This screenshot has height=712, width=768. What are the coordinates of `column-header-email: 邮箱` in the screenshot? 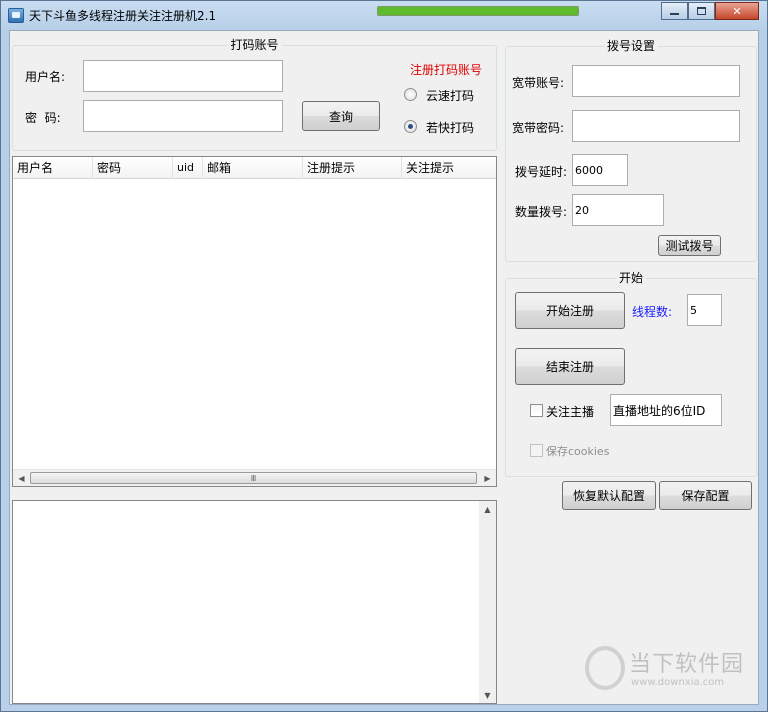 It's located at (253, 168).